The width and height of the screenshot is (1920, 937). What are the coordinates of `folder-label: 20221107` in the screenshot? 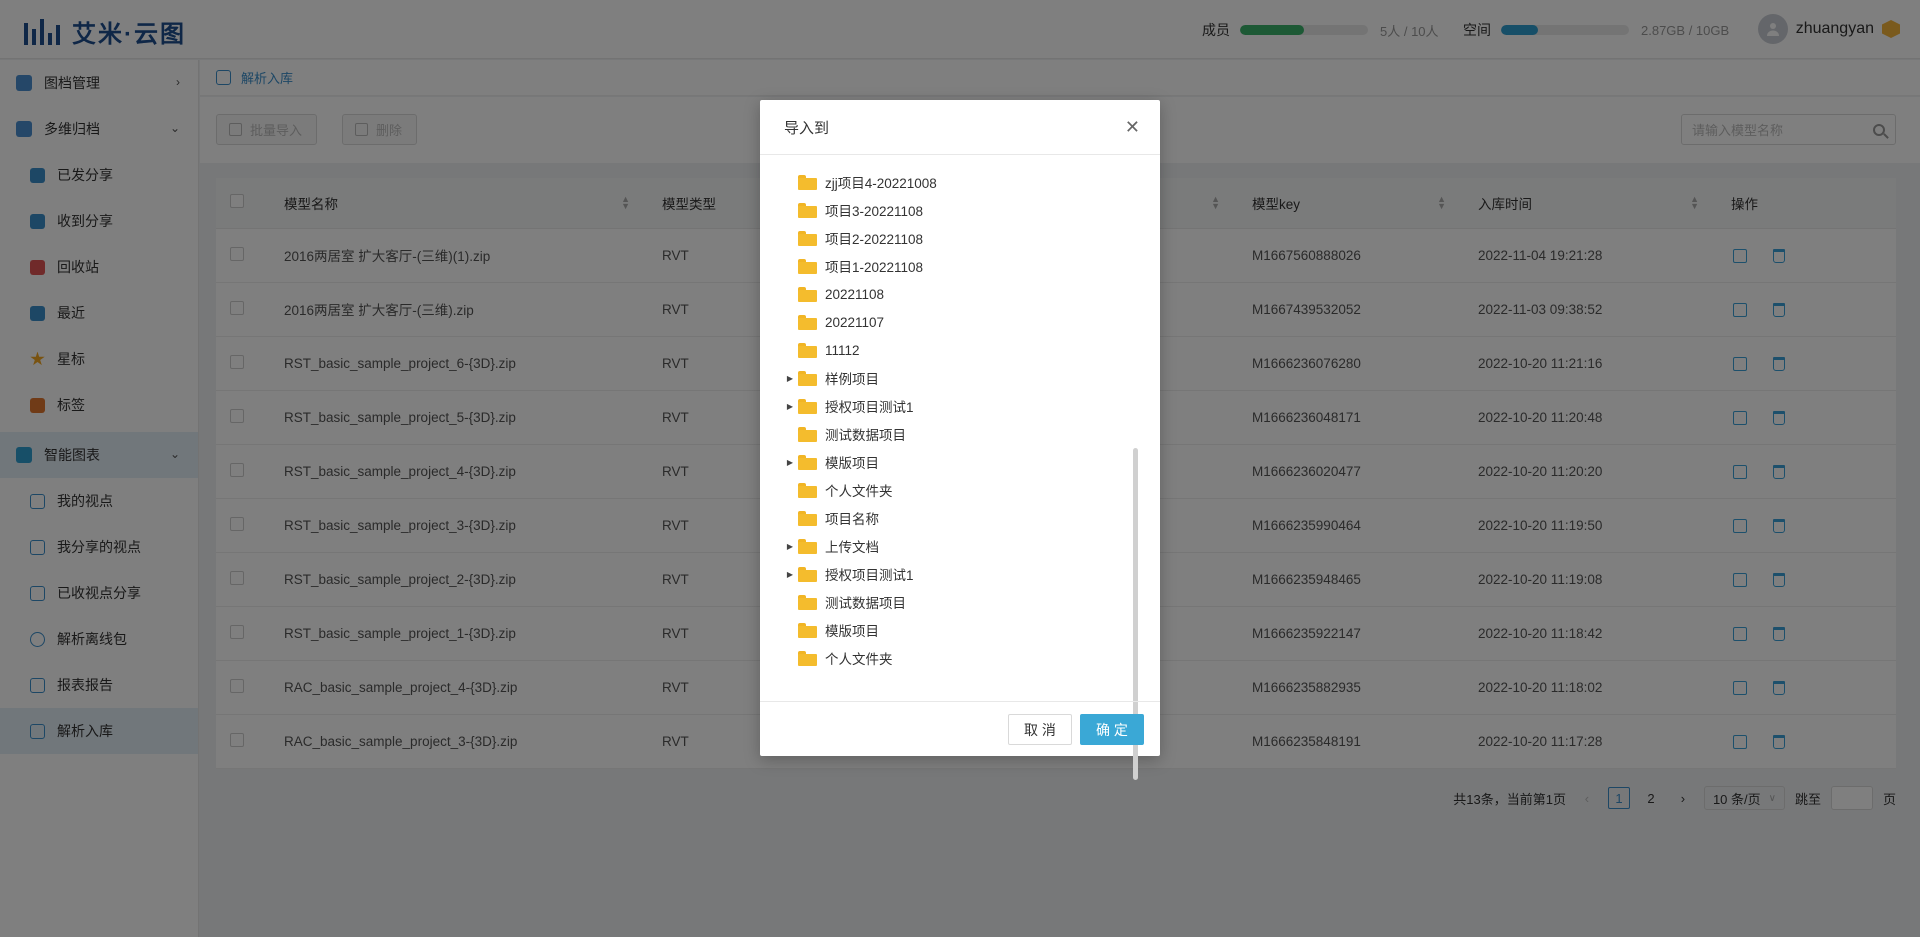 It's located at (855, 322).